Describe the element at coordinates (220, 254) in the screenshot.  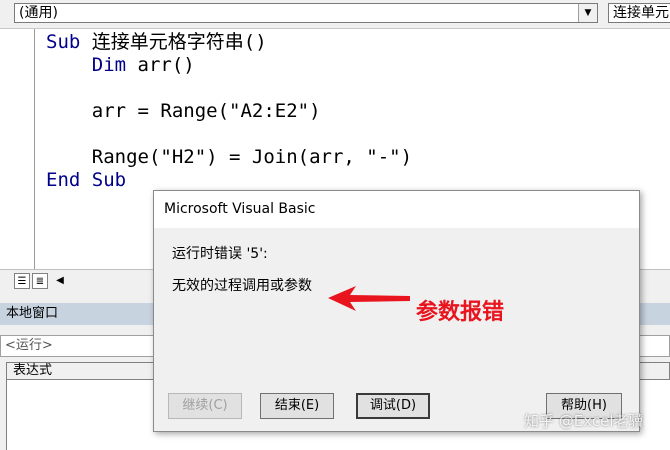
I see `error-code-text: 运行时错误 '5':` at that location.